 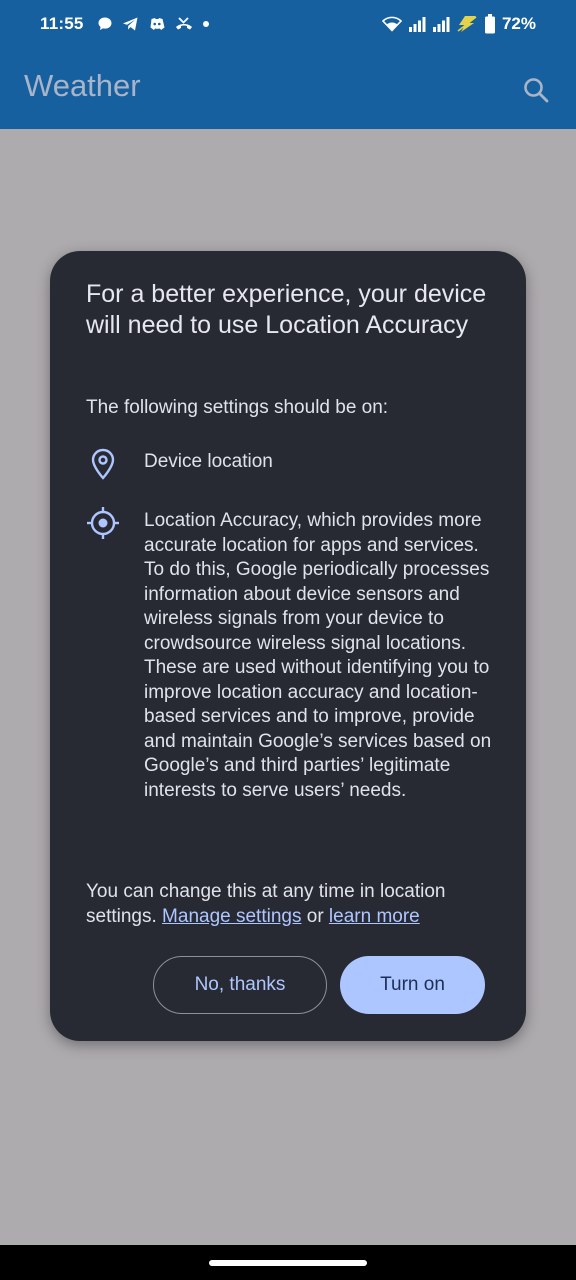 I want to click on search-button, so click(x=536, y=90).